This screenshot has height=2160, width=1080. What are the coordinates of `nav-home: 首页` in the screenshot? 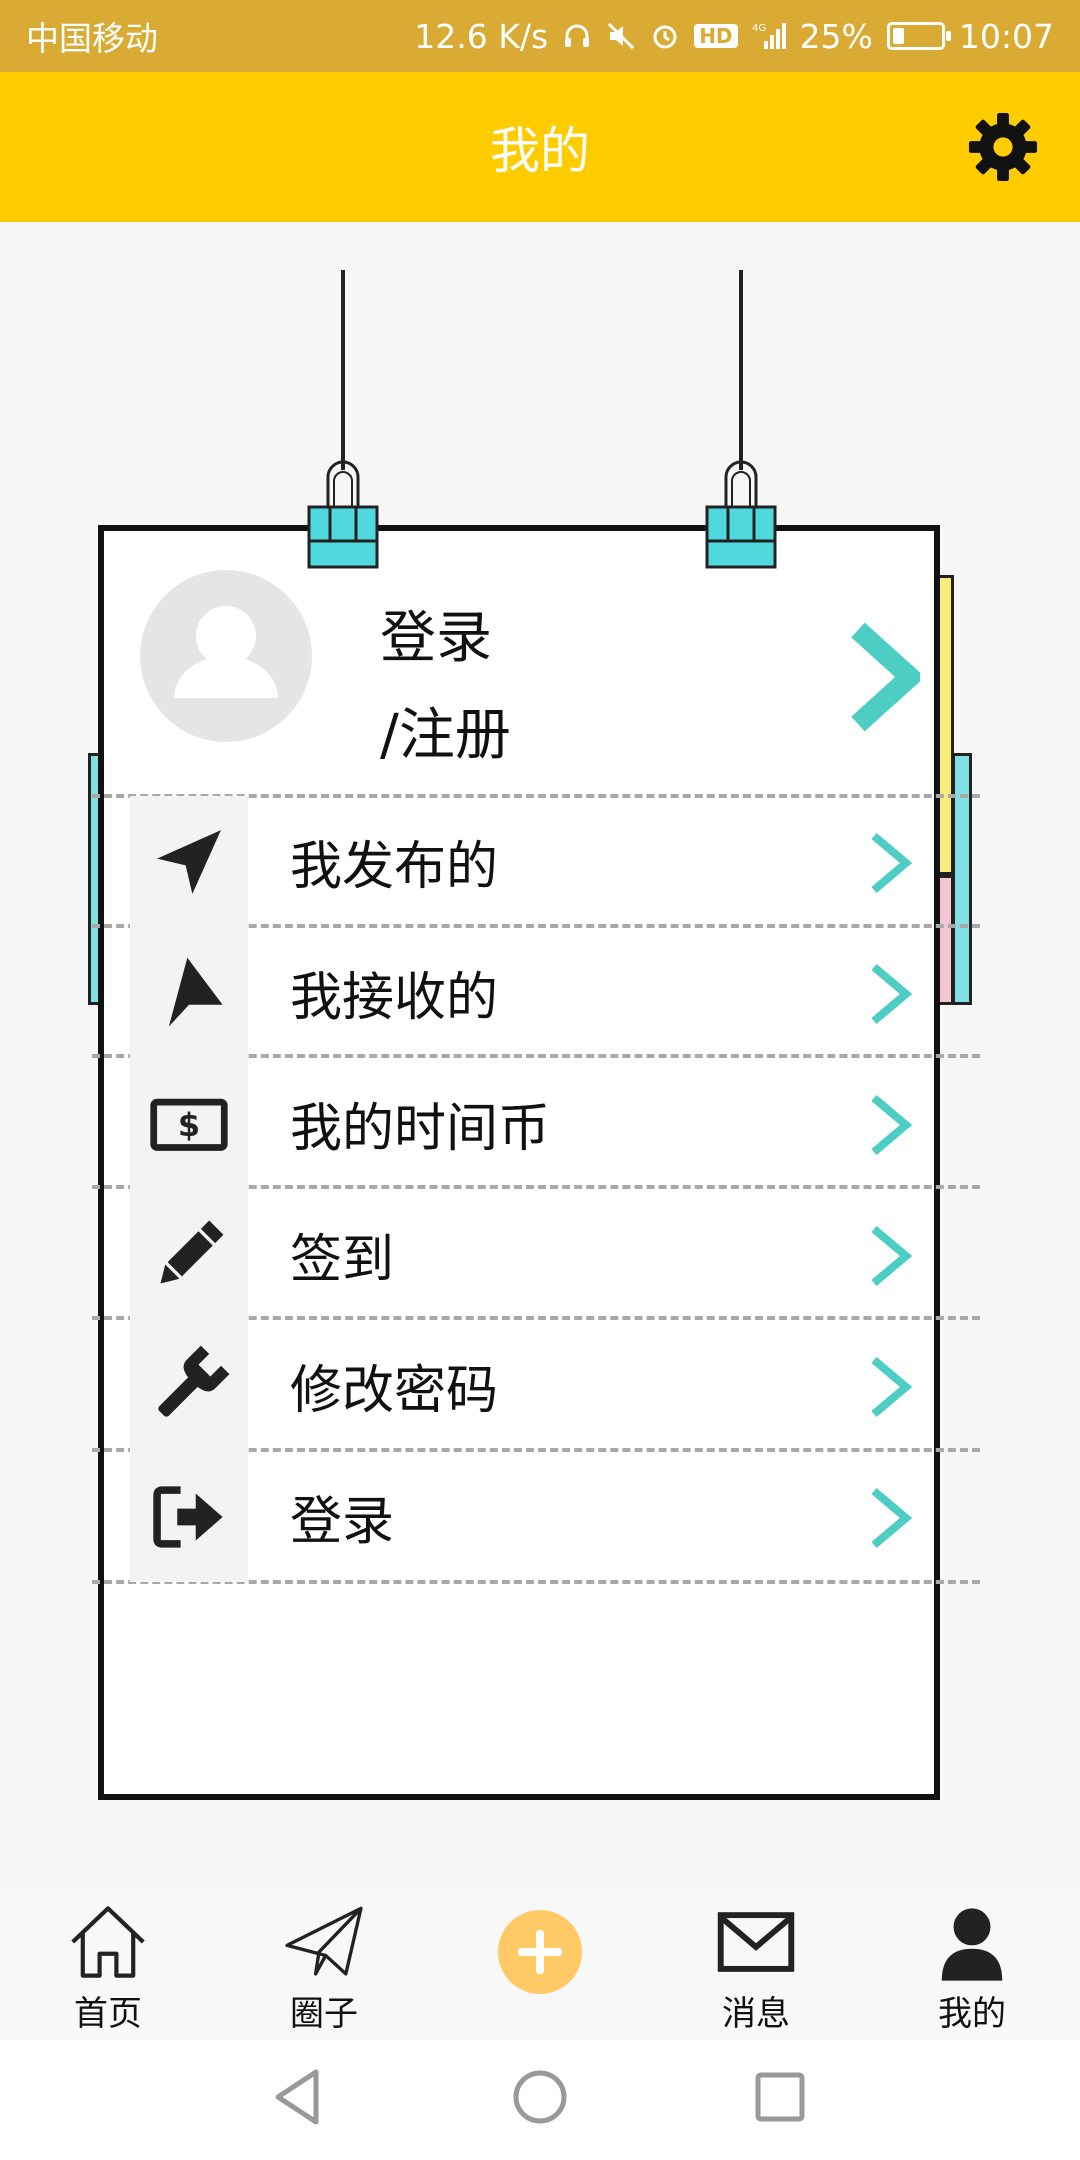 It's located at (108, 1965).